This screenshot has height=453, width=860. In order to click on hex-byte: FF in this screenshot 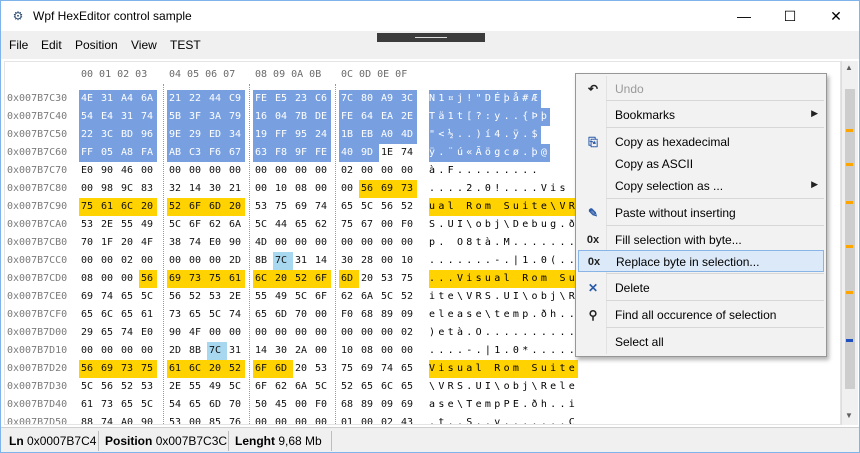, I will do `click(89, 153)`.